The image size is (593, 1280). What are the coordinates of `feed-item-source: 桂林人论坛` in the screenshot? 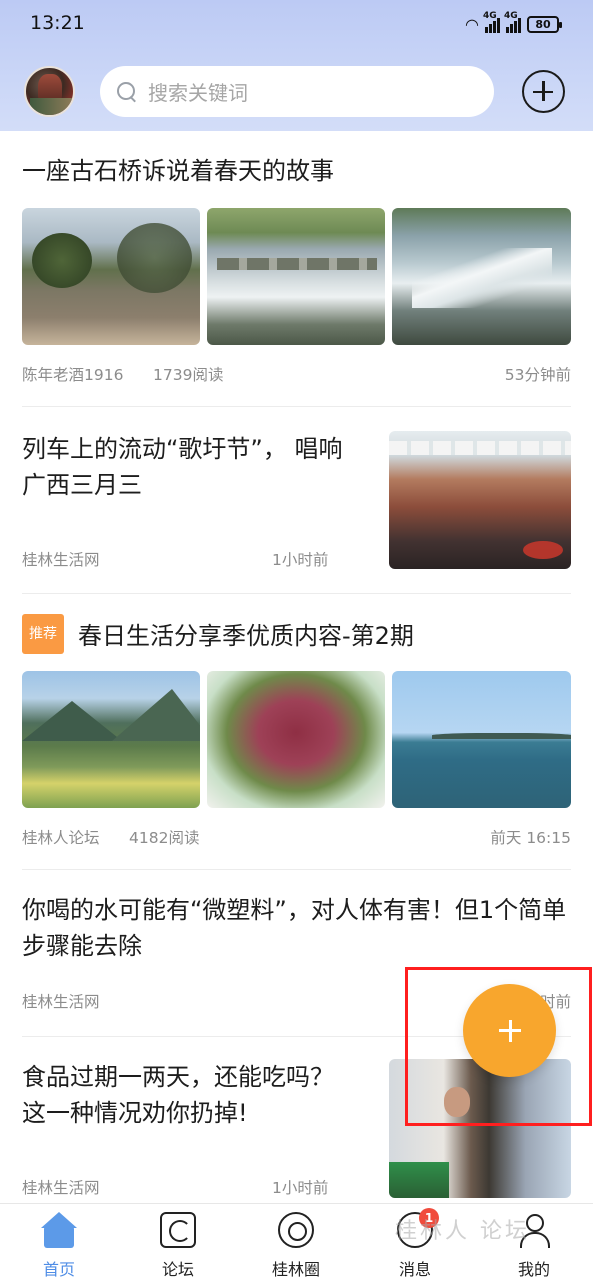 It's located at (61, 838).